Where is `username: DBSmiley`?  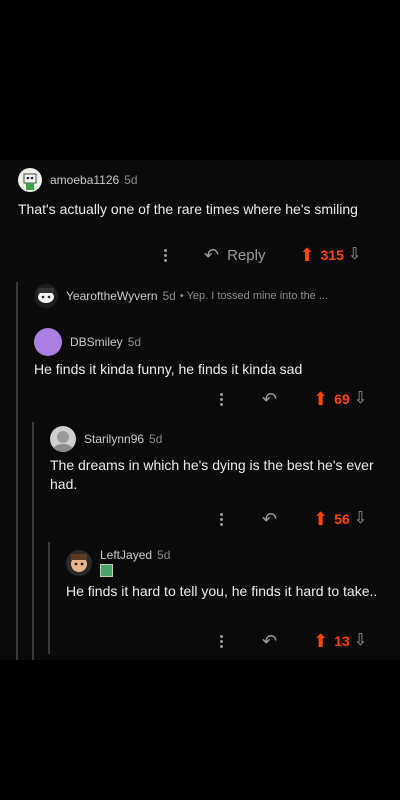
username: DBSmiley is located at coordinates (96, 342).